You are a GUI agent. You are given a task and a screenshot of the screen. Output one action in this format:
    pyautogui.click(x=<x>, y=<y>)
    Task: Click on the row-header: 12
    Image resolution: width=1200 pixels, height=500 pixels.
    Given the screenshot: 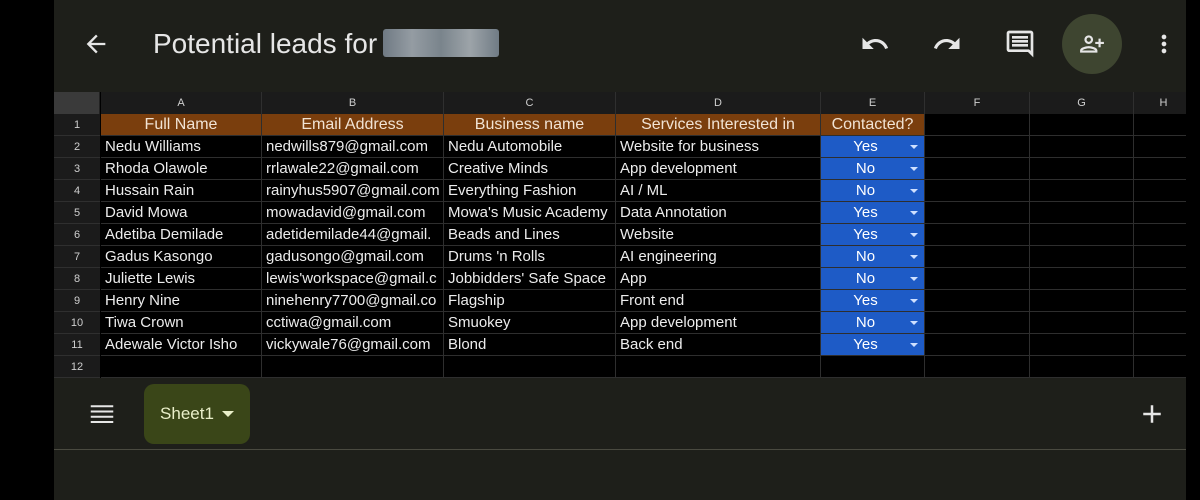 What is the action you would take?
    pyautogui.click(x=77, y=367)
    